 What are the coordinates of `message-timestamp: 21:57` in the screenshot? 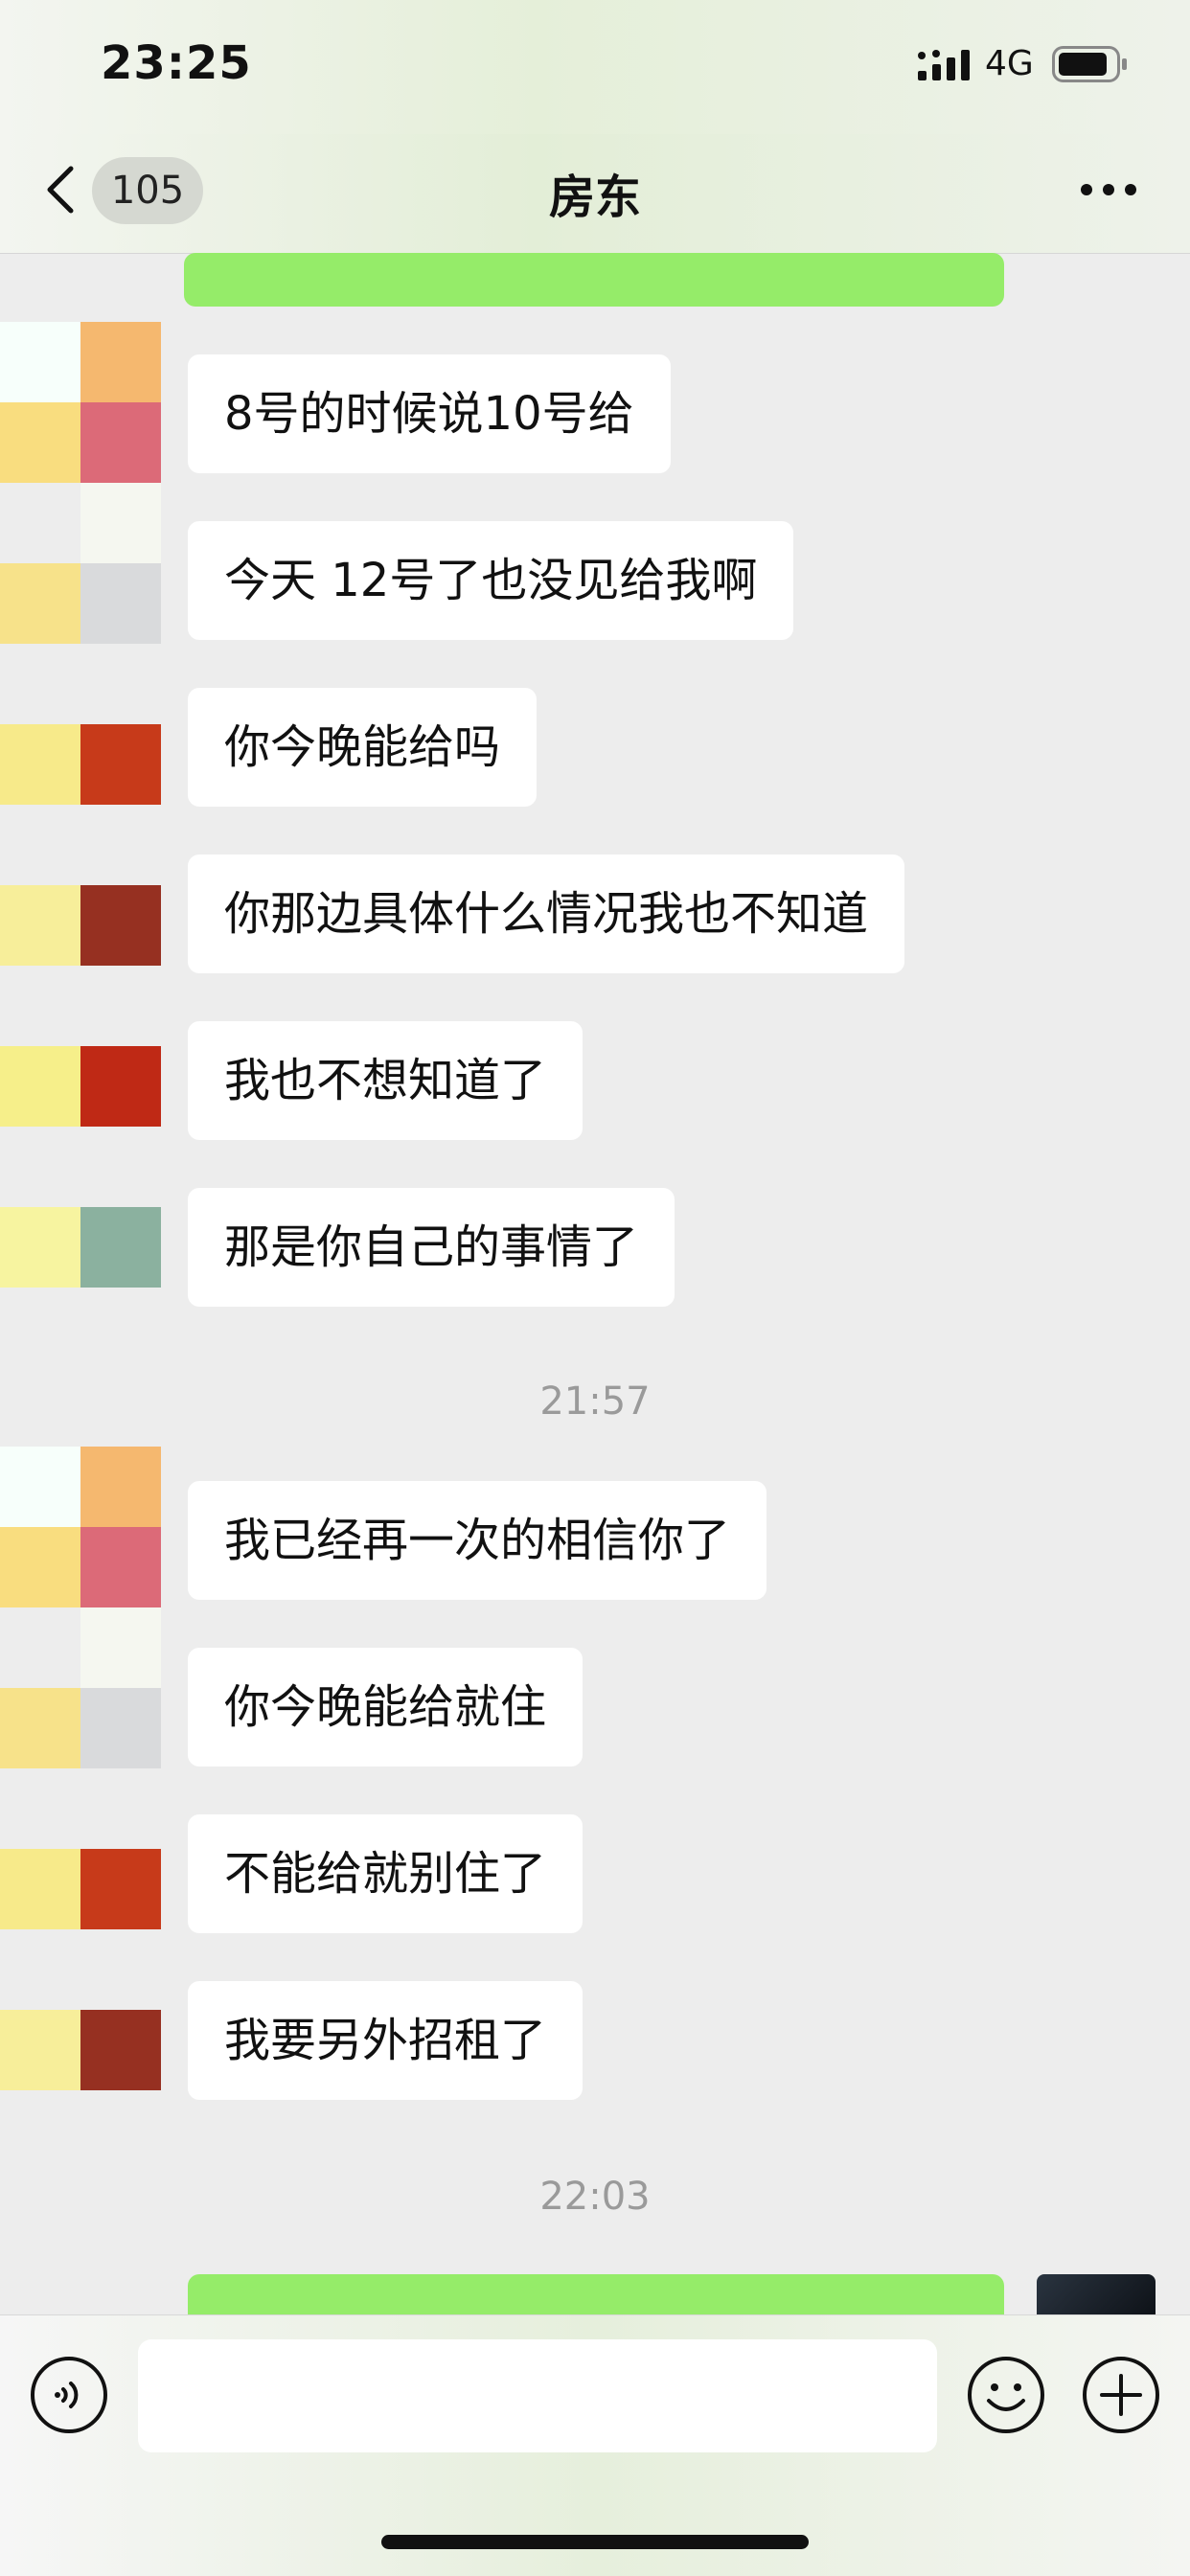 It's located at (595, 1402).